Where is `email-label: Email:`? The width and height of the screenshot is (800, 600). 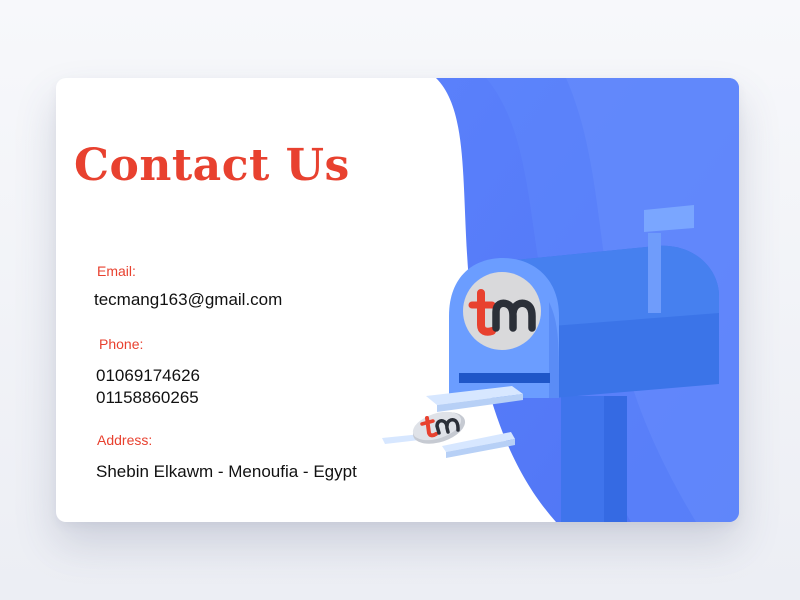 email-label: Email: is located at coordinates (116, 271).